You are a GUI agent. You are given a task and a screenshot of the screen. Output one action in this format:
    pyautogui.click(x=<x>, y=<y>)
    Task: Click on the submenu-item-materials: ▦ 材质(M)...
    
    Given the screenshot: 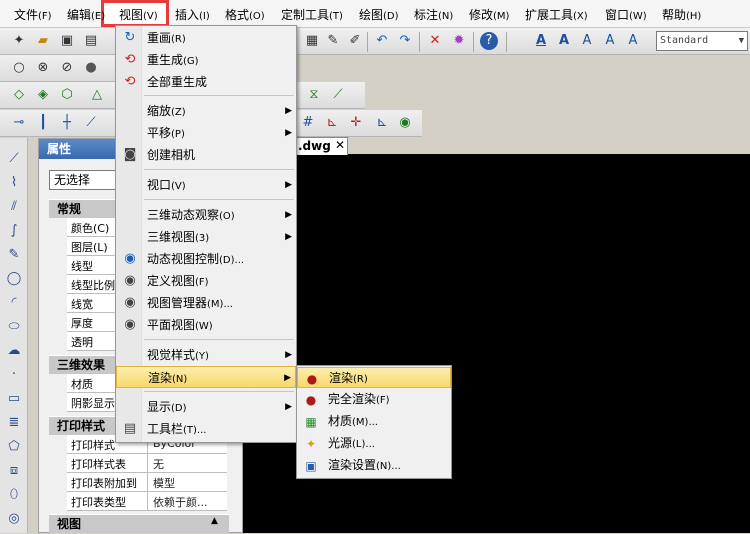 What is the action you would take?
    pyautogui.click(x=374, y=421)
    